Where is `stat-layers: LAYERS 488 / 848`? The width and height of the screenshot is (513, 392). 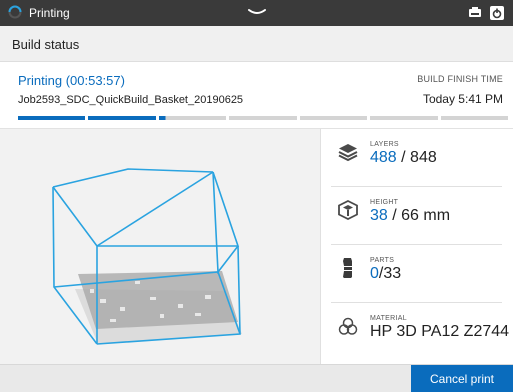
stat-layers: LAYERS 488 / 848 is located at coordinates (417, 158).